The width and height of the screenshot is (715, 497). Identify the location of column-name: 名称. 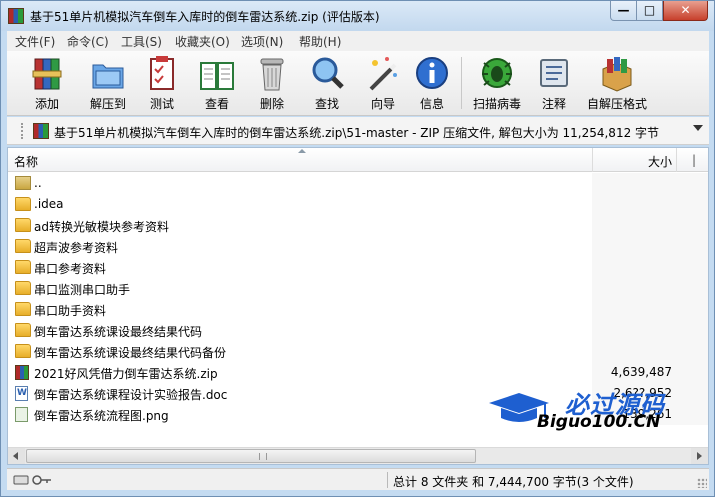
(26, 161).